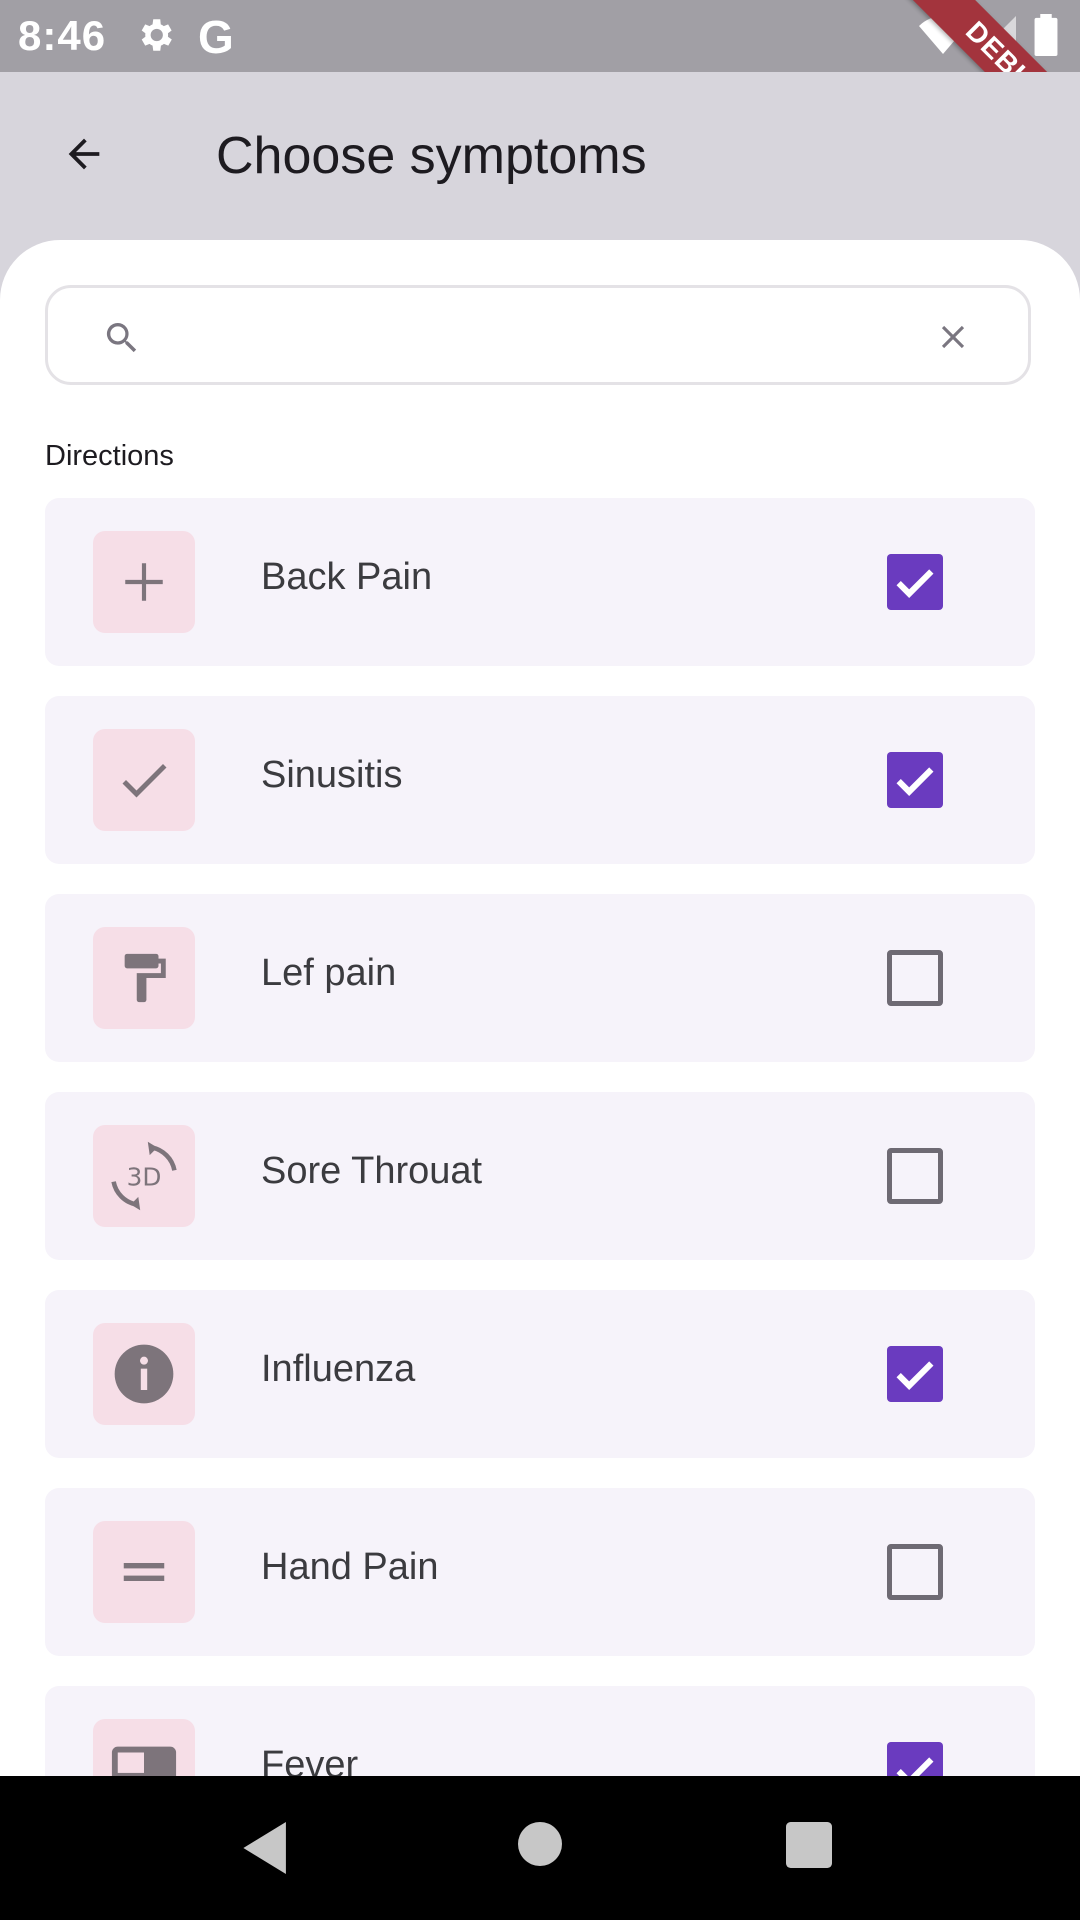  What do you see at coordinates (540, 582) in the screenshot?
I see `symptom-item-back-pain: Back Pain` at bounding box center [540, 582].